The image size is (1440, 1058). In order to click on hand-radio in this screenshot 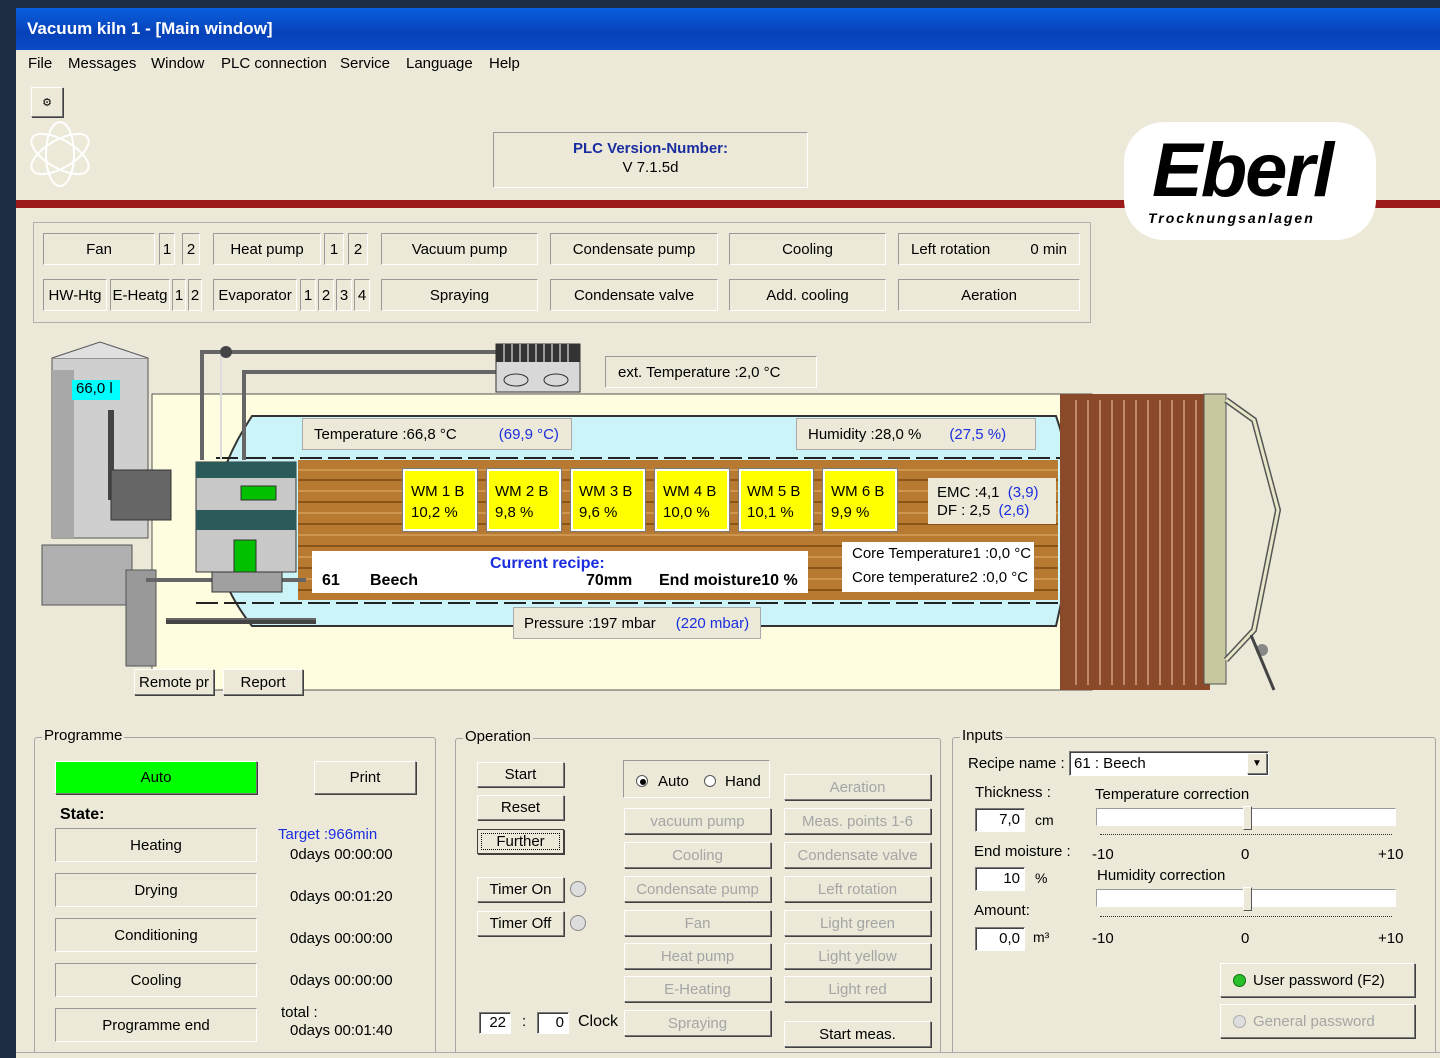, I will do `click(710, 781)`.